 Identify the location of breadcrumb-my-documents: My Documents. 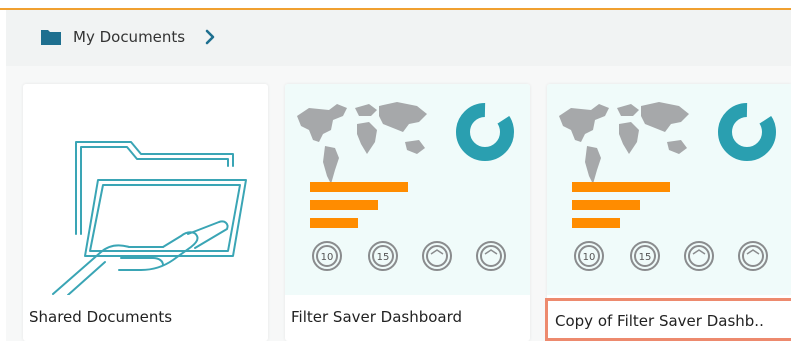
(129, 37).